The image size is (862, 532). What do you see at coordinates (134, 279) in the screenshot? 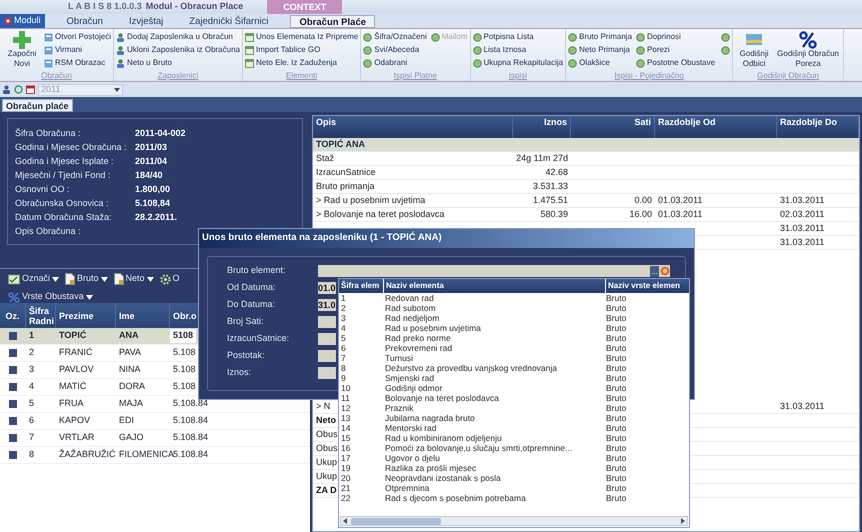
I see `toolbar-button: Neto` at bounding box center [134, 279].